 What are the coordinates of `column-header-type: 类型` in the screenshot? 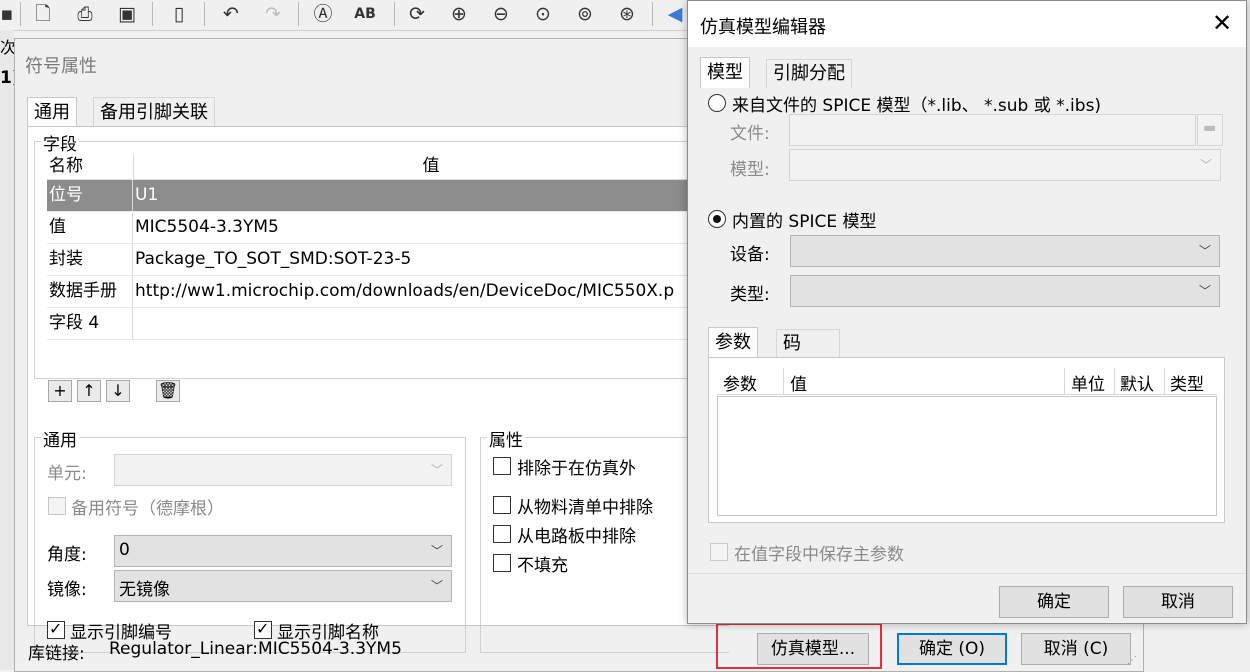 It's located at (1187, 382).